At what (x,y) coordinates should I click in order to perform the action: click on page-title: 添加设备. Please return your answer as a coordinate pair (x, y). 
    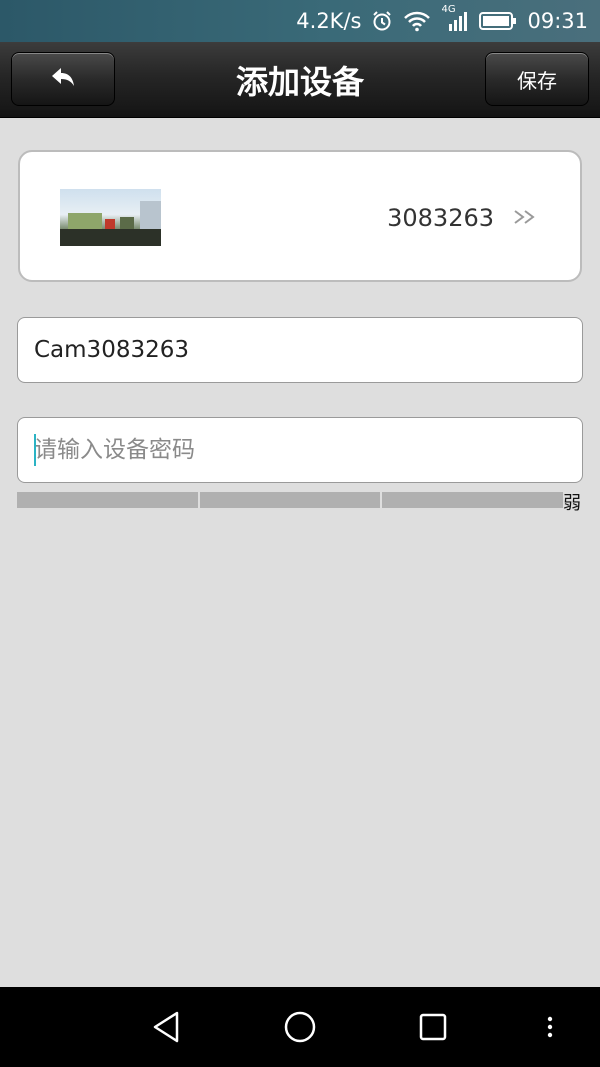
    Looking at the image, I should click on (299, 82).